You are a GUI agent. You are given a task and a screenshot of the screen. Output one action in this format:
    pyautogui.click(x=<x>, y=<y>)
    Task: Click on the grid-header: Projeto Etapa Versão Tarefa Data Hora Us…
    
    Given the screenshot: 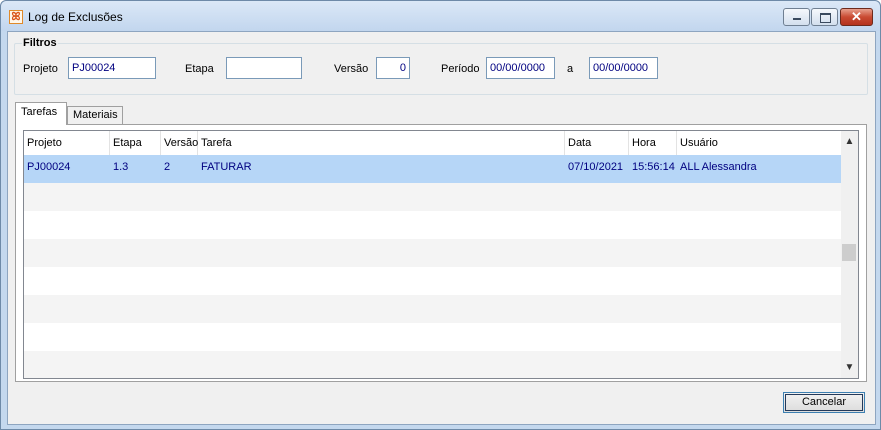 What is the action you would take?
    pyautogui.click(x=434, y=143)
    